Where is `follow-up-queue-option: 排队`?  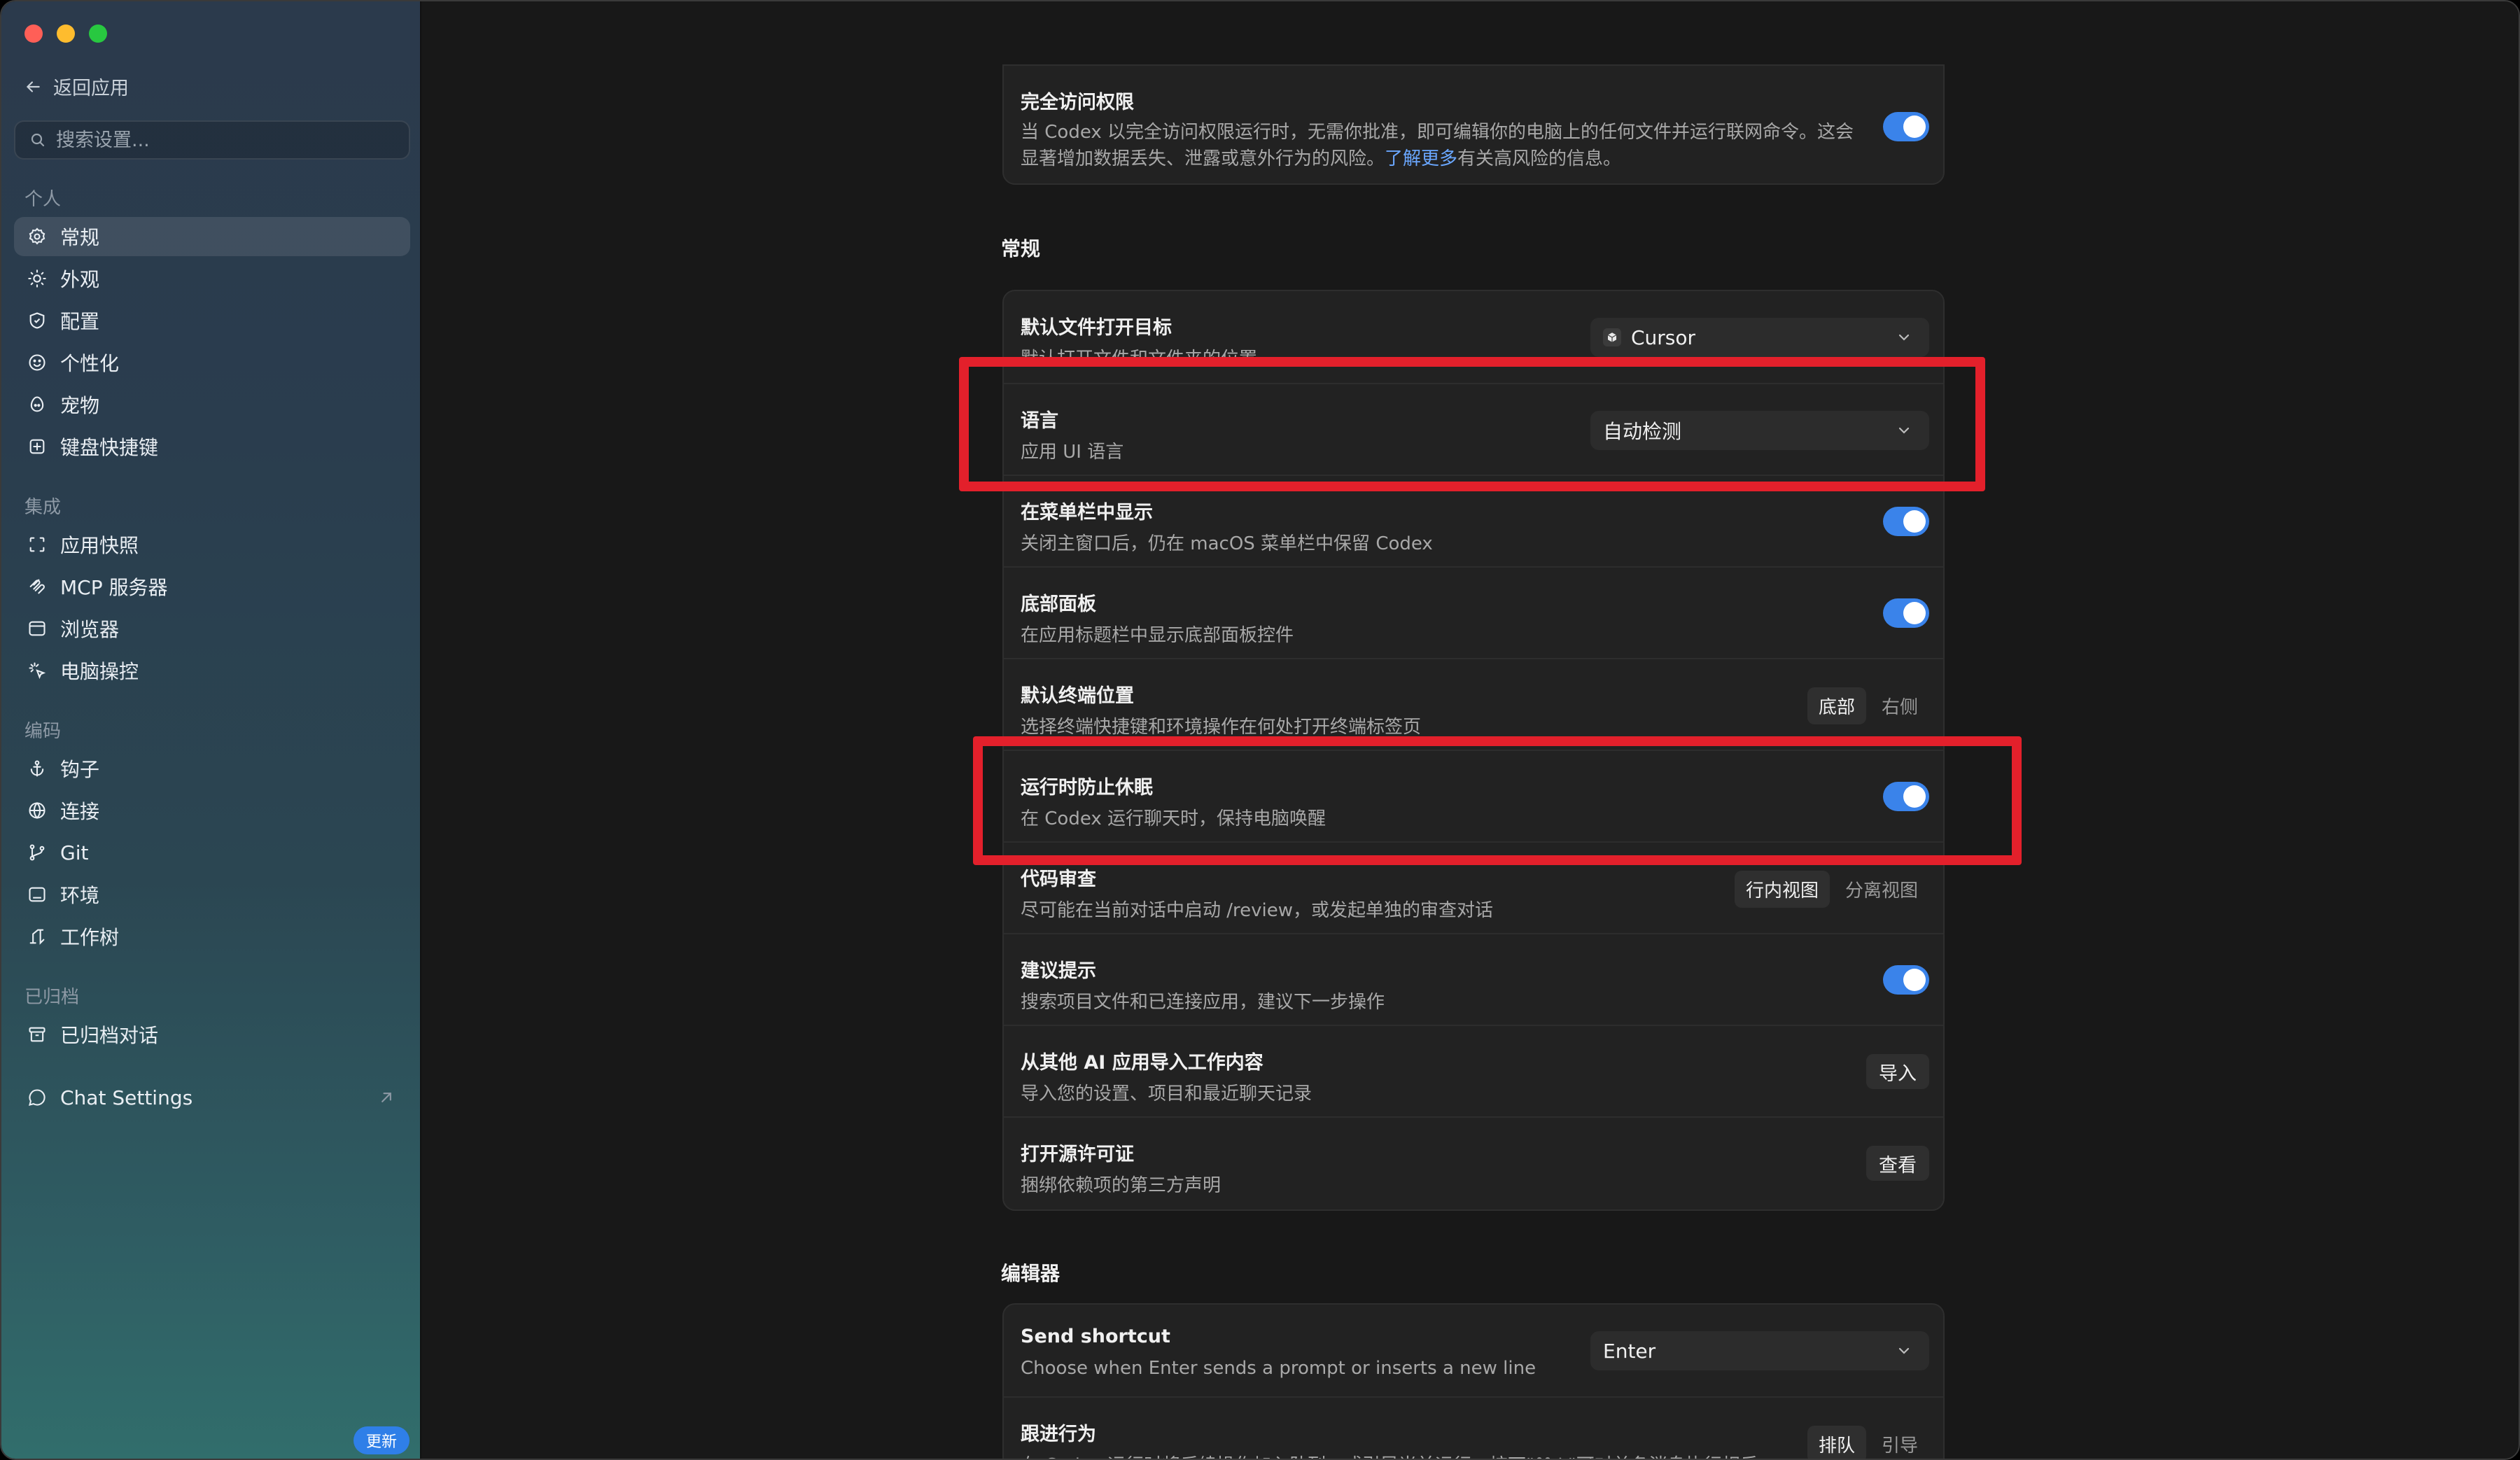 follow-up-queue-option: 排队 is located at coordinates (1836, 1442).